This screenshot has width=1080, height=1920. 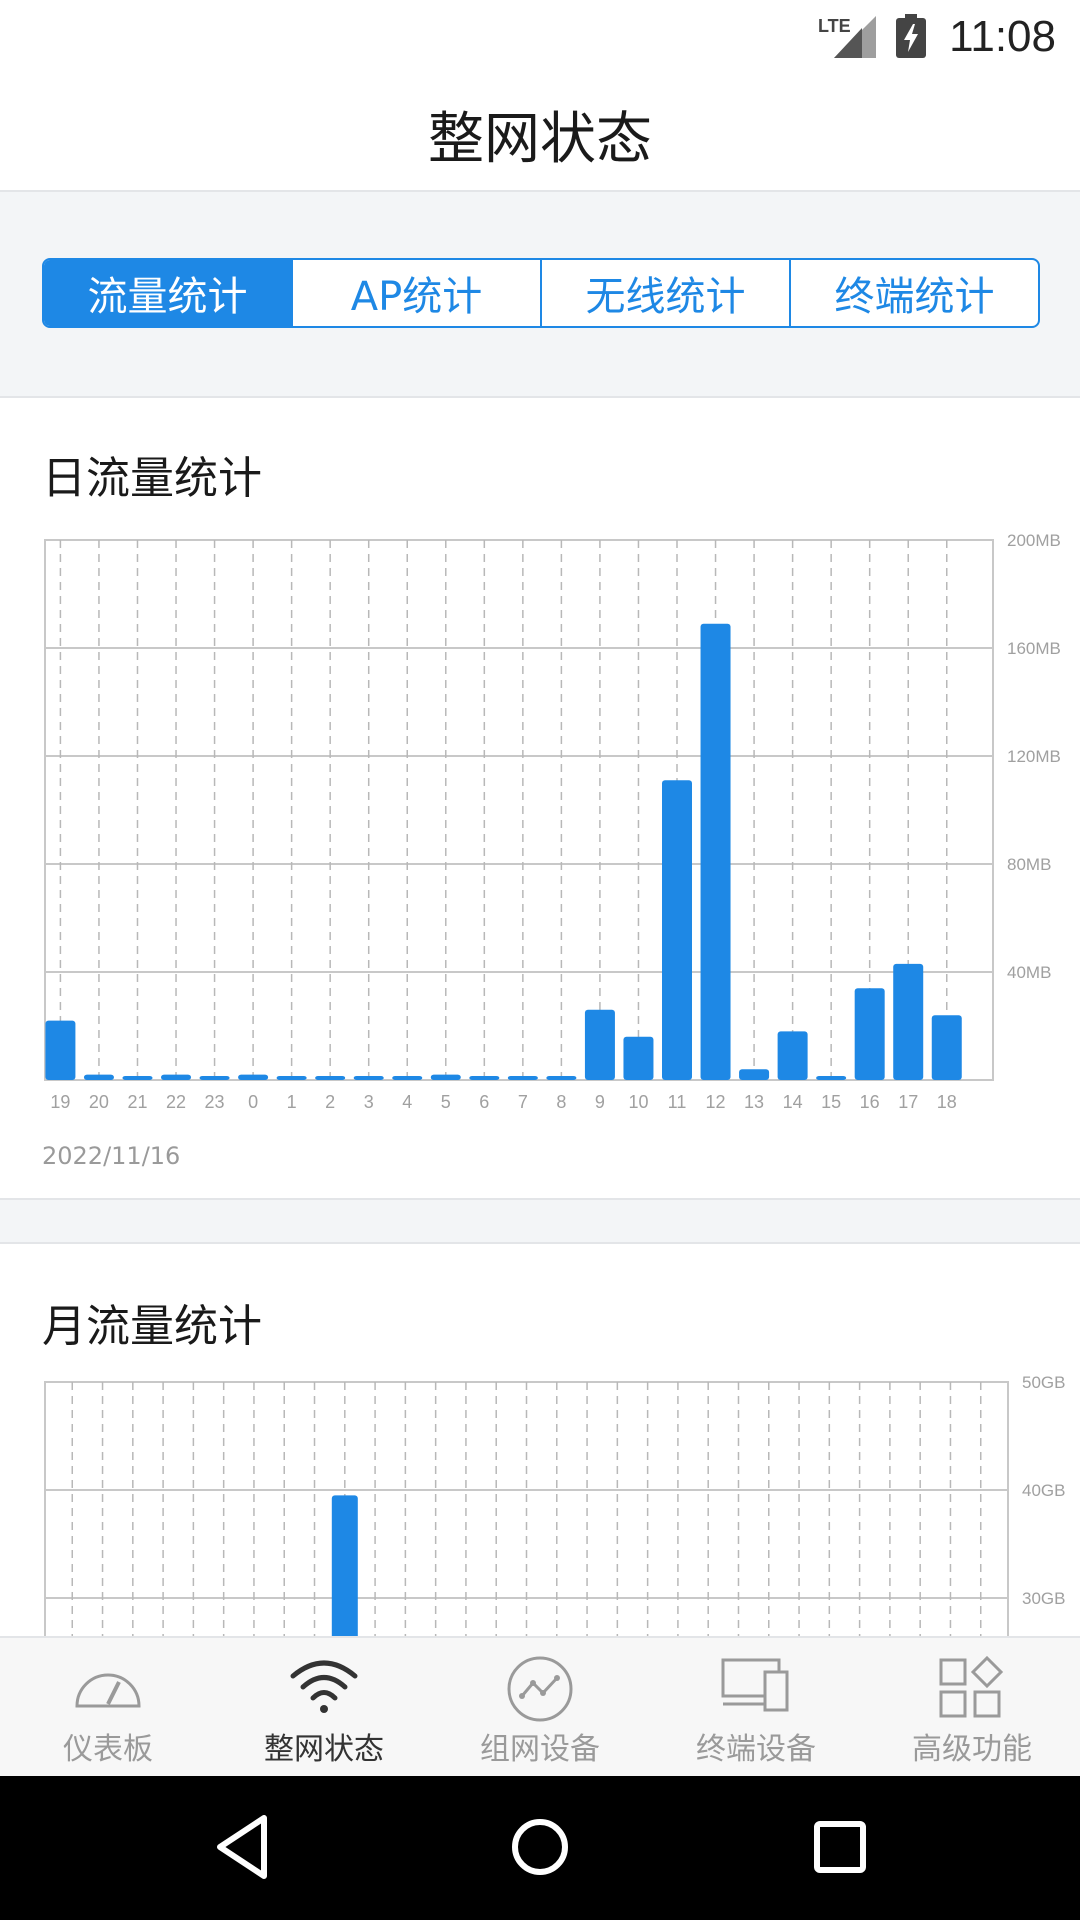 What do you see at coordinates (914, 293) in the screenshot?
I see `tab-terminal-stats: 终端统计` at bounding box center [914, 293].